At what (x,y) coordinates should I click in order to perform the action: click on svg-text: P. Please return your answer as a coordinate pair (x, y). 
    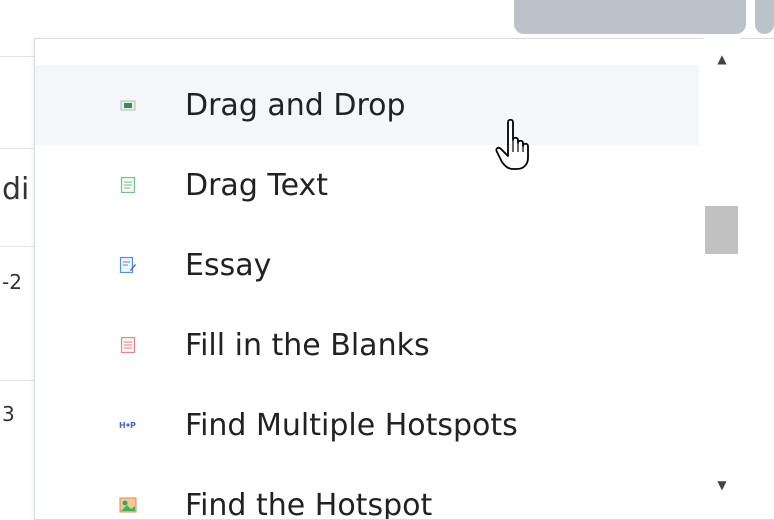
    Looking at the image, I should click on (133, 425).